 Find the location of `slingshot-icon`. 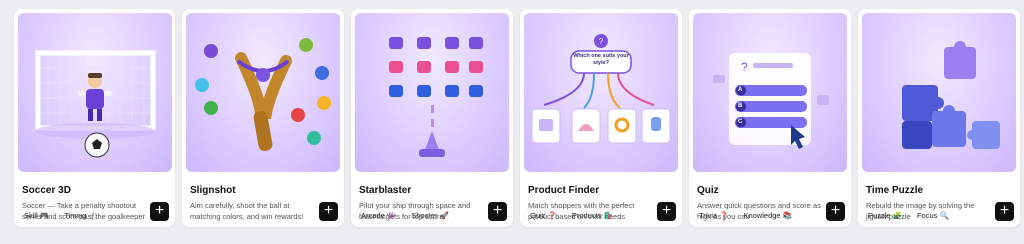

slingshot-icon is located at coordinates (263, 94).